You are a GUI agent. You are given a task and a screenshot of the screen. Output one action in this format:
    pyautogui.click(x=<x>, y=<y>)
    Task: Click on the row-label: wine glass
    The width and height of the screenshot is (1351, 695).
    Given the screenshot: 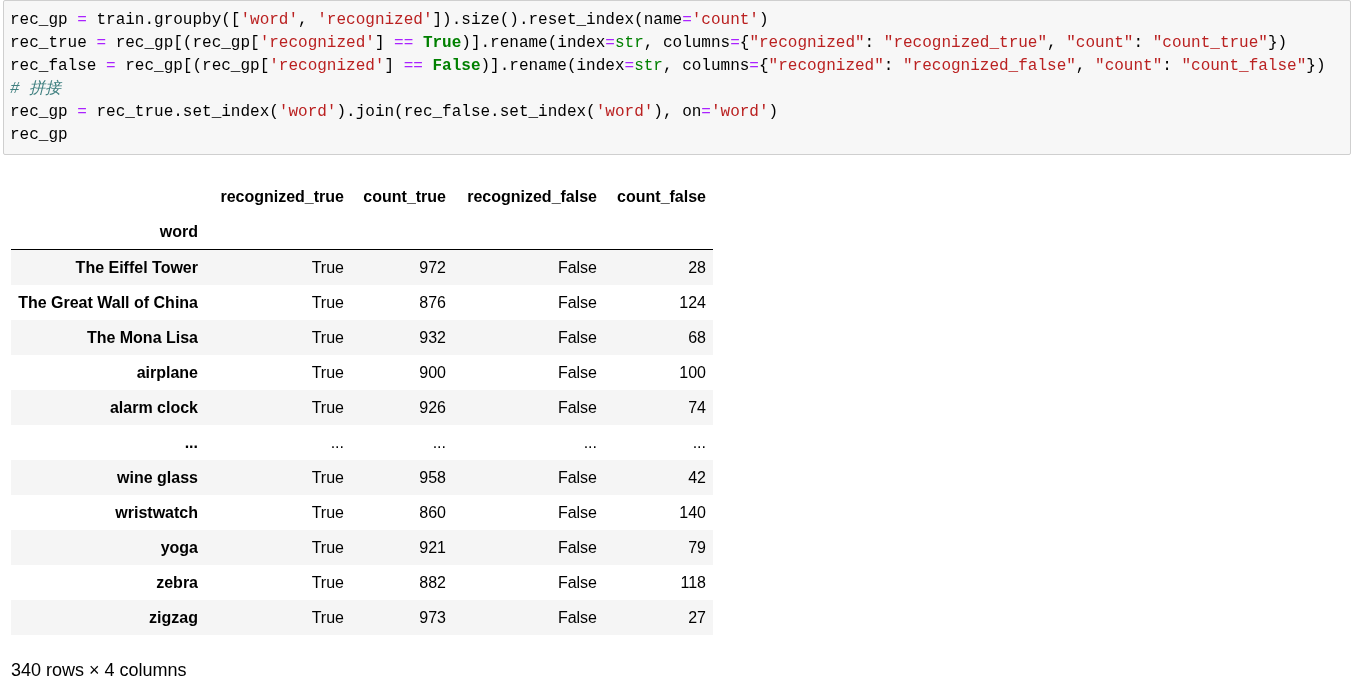 What is the action you would take?
    pyautogui.click(x=108, y=477)
    